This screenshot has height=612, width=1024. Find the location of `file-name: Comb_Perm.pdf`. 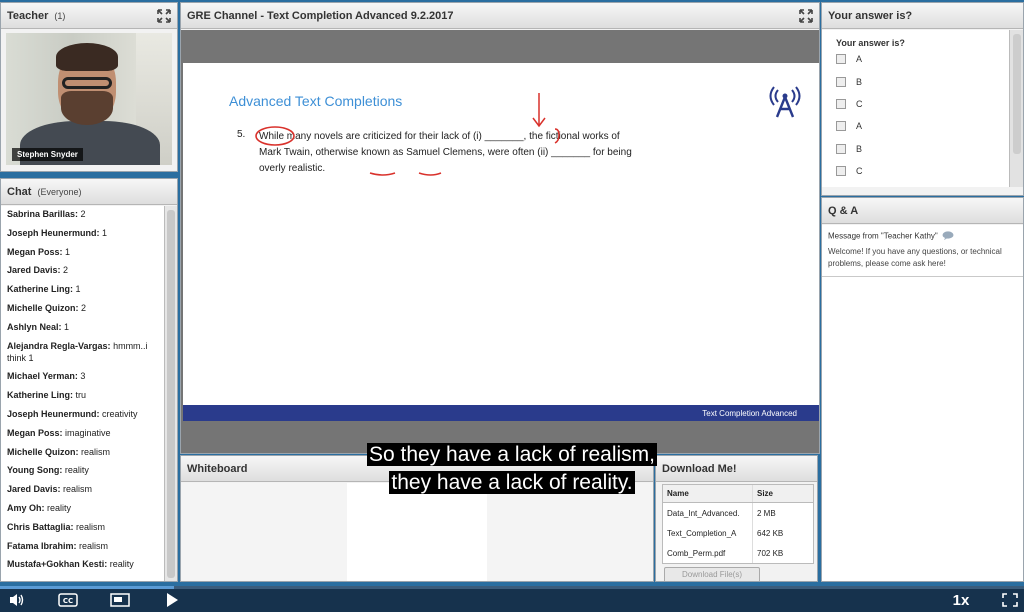

file-name: Comb_Perm.pdf is located at coordinates (708, 553).